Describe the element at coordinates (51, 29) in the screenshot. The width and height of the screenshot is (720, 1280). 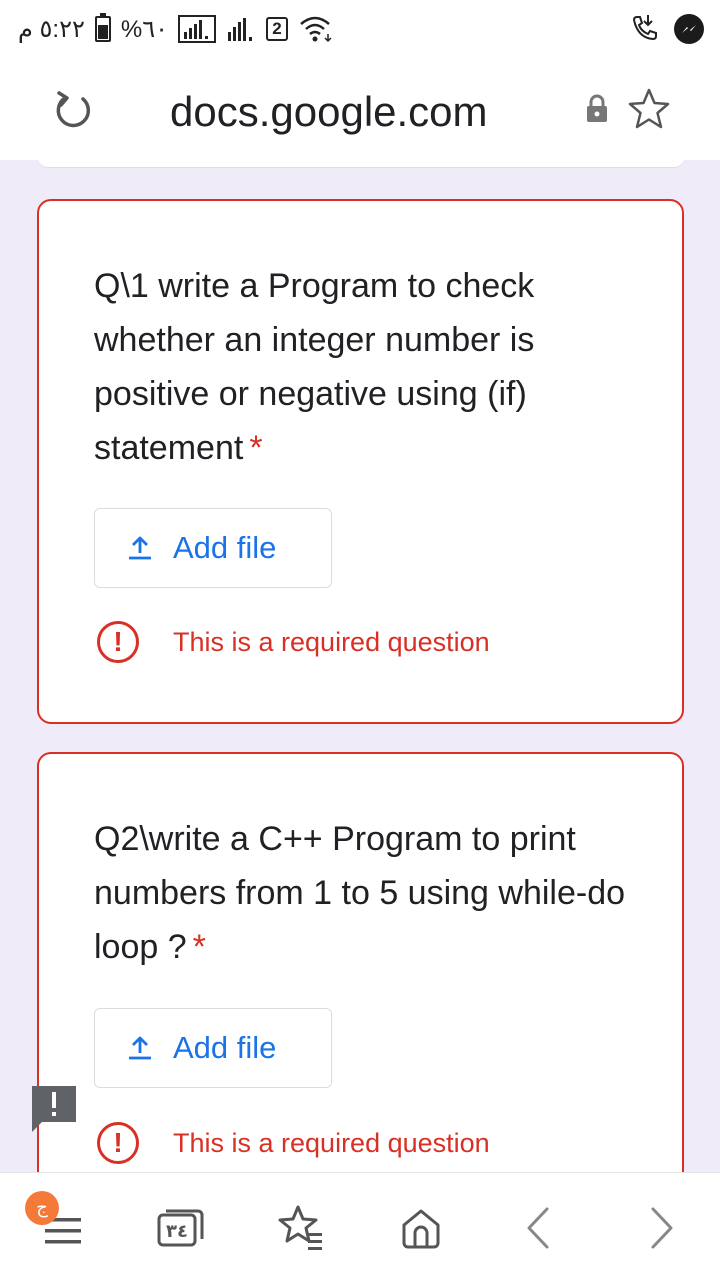
I see `clock: ٥:٢٢ م` at that location.